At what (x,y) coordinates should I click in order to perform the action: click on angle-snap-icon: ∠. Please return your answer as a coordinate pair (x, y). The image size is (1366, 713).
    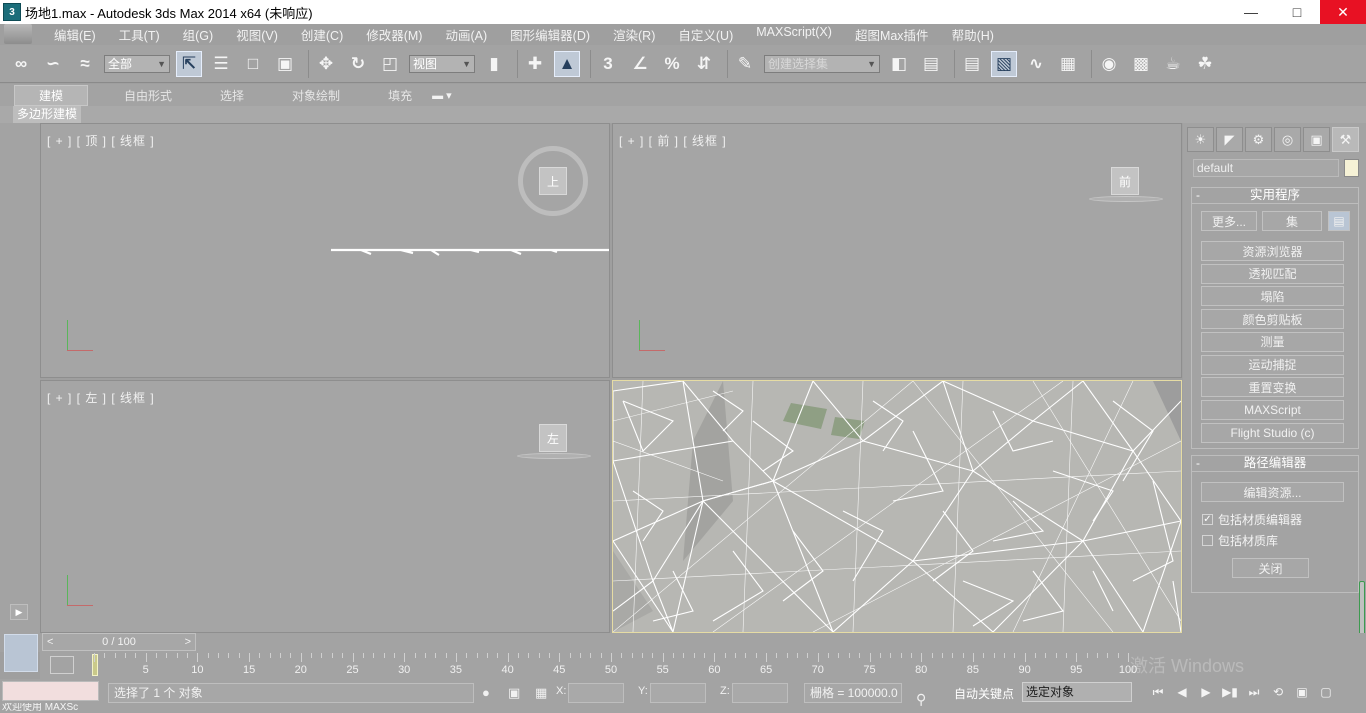
    Looking at the image, I should click on (640, 64).